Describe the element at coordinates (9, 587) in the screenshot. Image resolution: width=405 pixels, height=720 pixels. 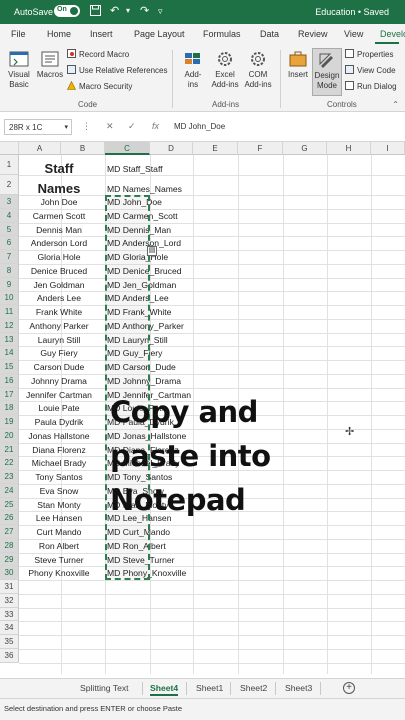
I see `row-header-31: 31` at that location.